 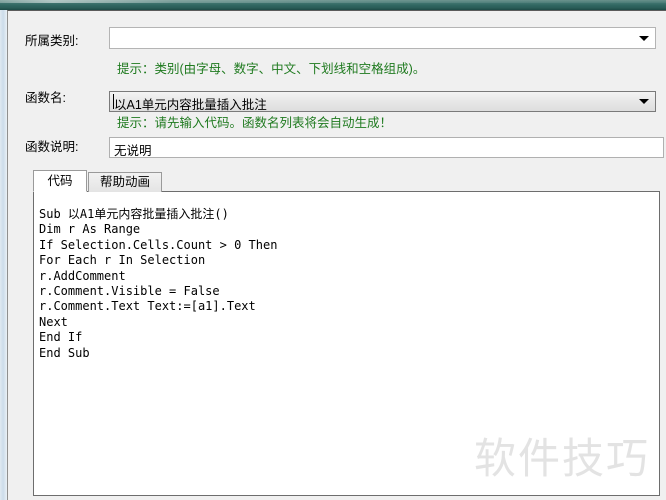 I want to click on left-edge-gutter, so click(x=3, y=255).